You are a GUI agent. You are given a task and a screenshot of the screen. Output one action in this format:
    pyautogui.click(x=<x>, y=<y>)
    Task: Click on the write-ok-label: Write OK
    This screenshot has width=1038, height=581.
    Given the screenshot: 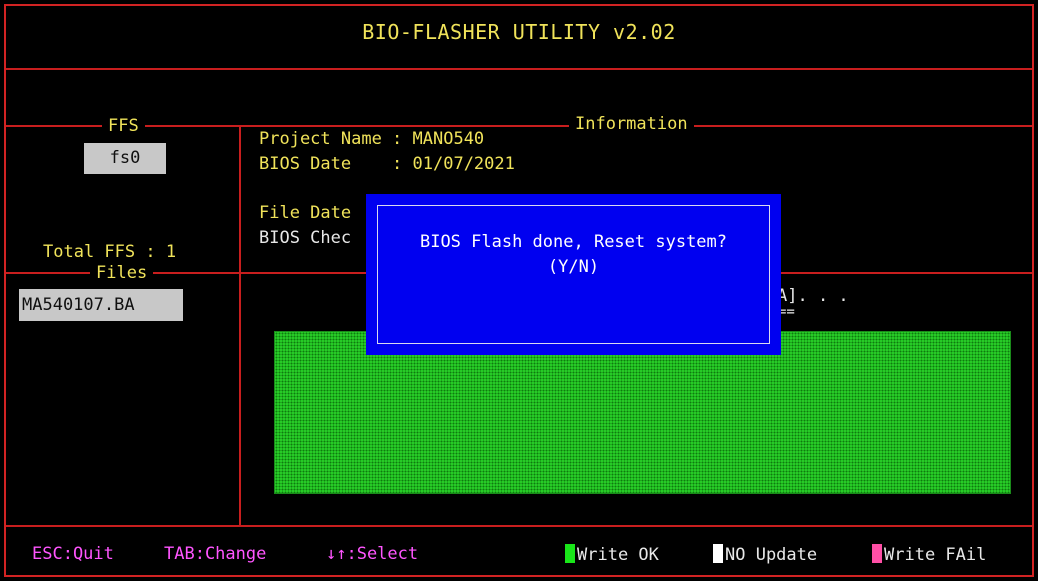 What is the action you would take?
    pyautogui.click(x=618, y=555)
    